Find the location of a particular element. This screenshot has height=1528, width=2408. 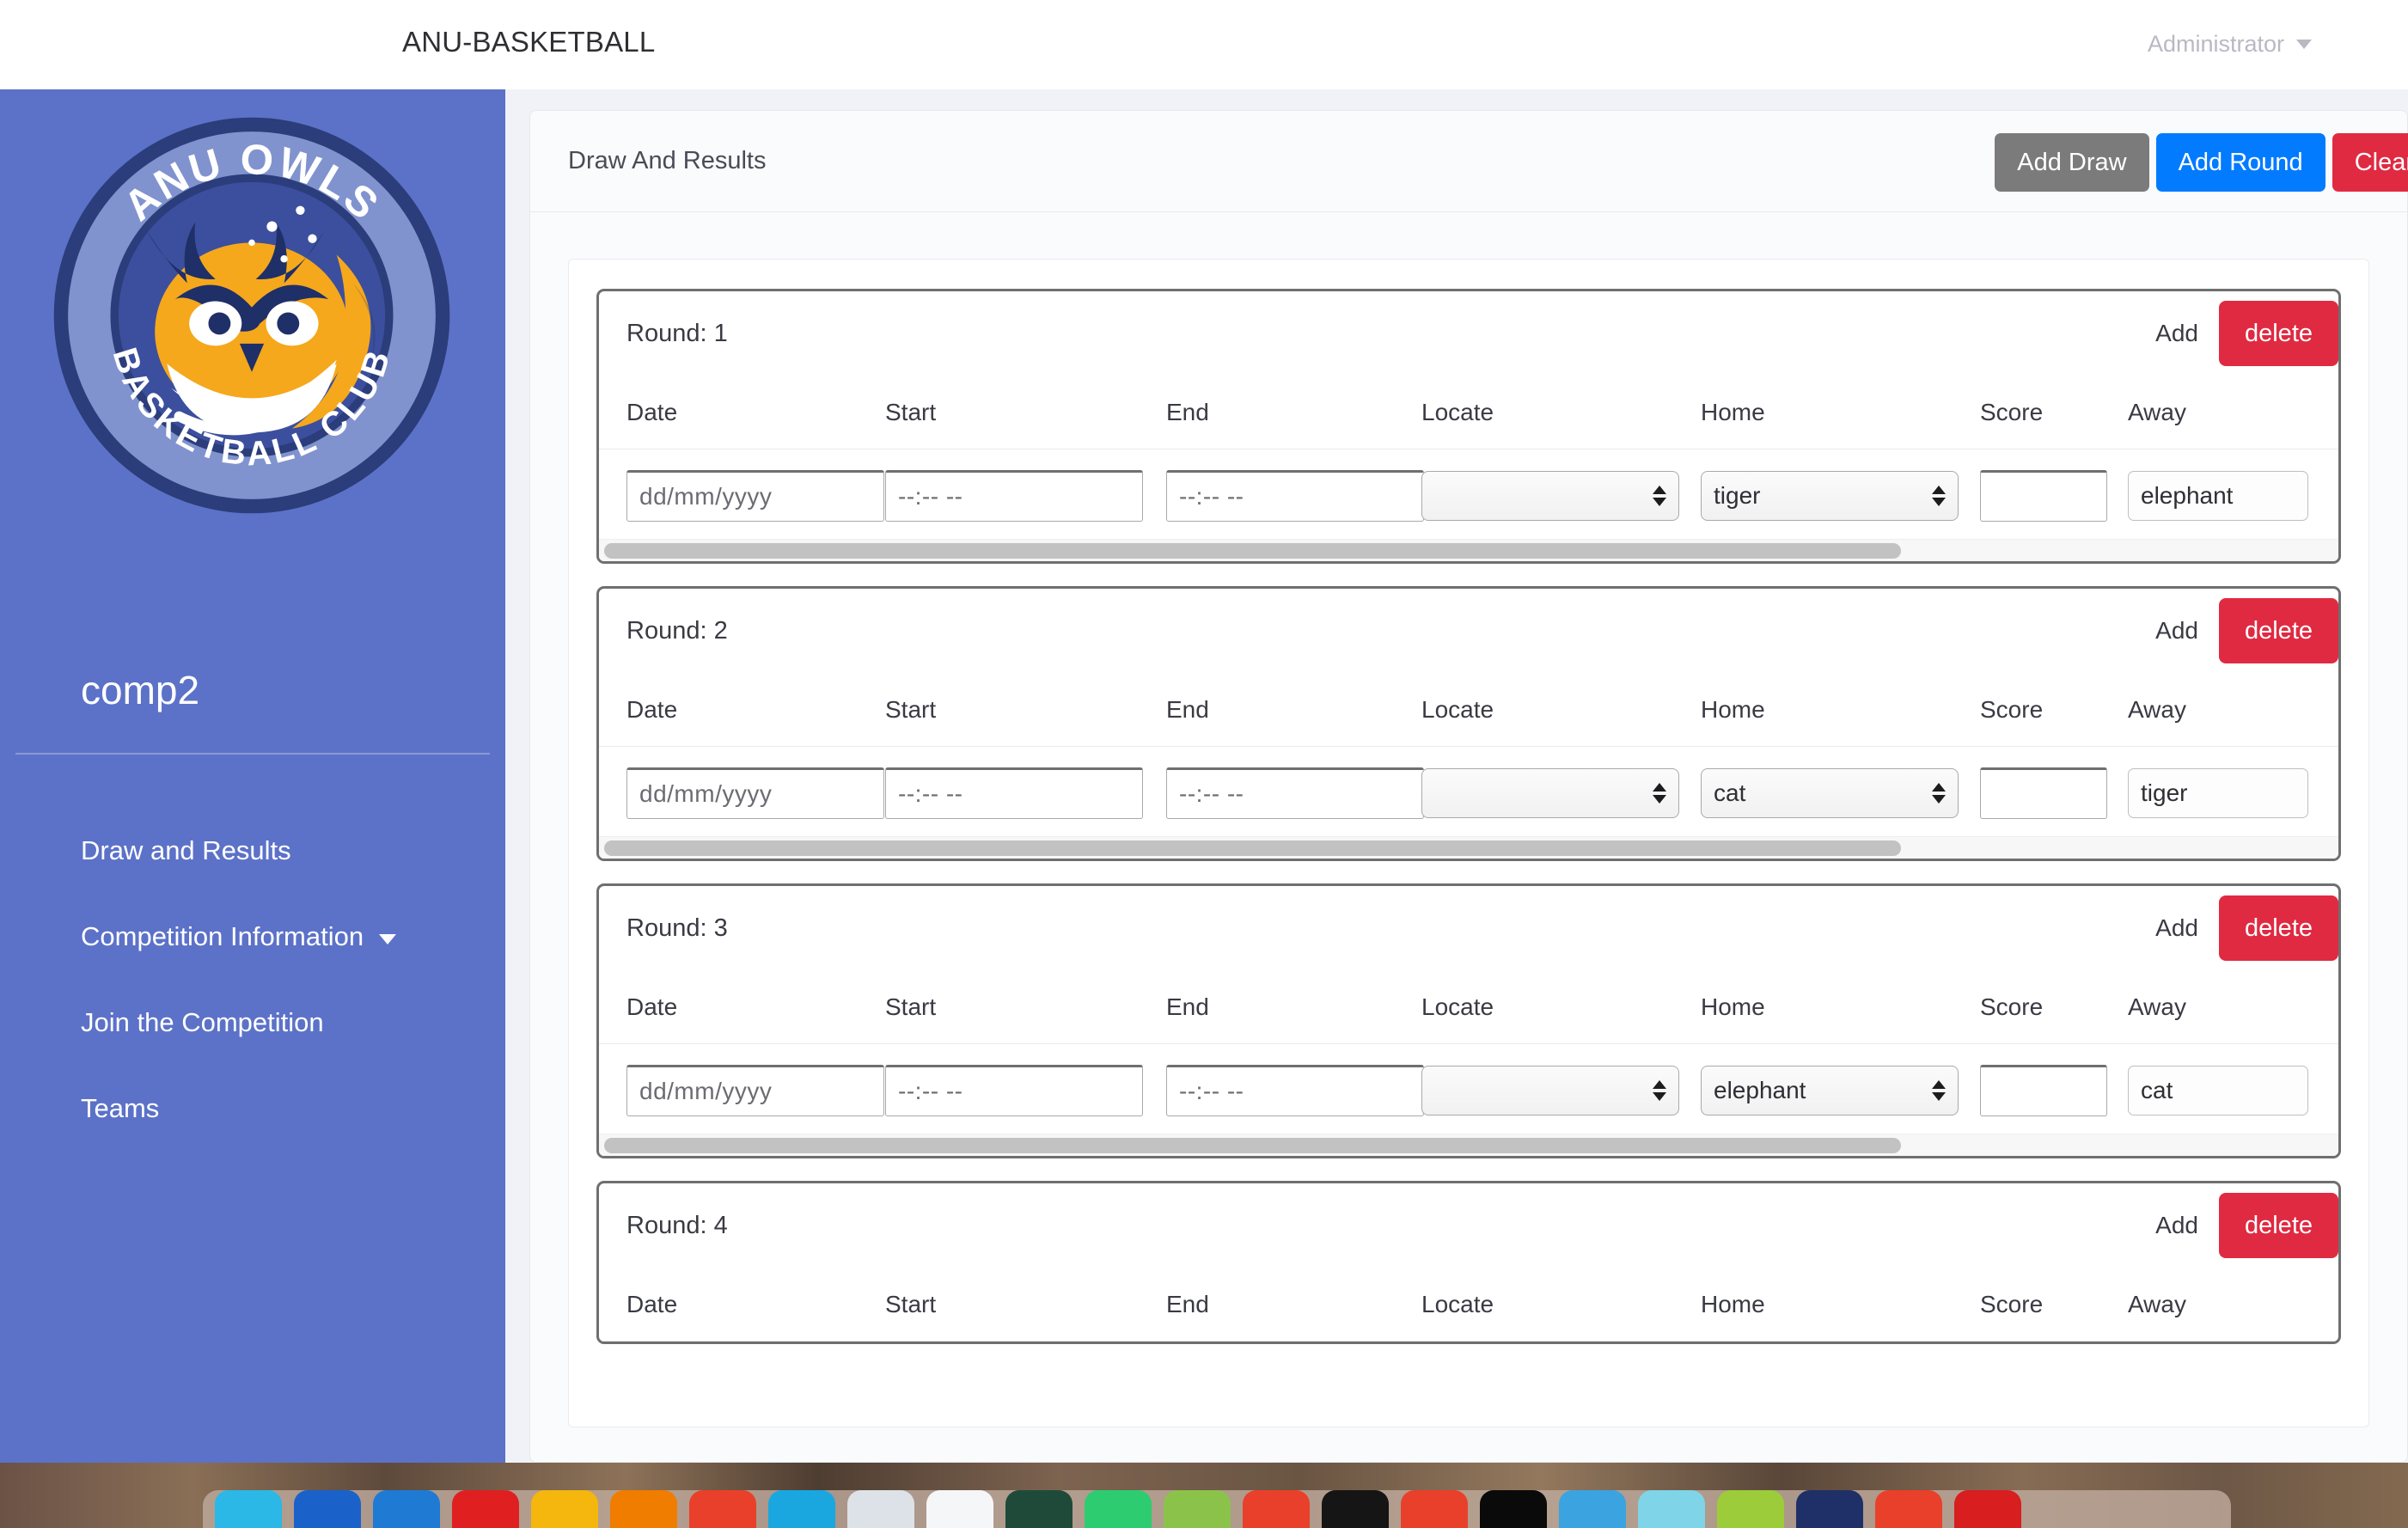

away-team-select: tiger is located at coordinates (2218, 793).